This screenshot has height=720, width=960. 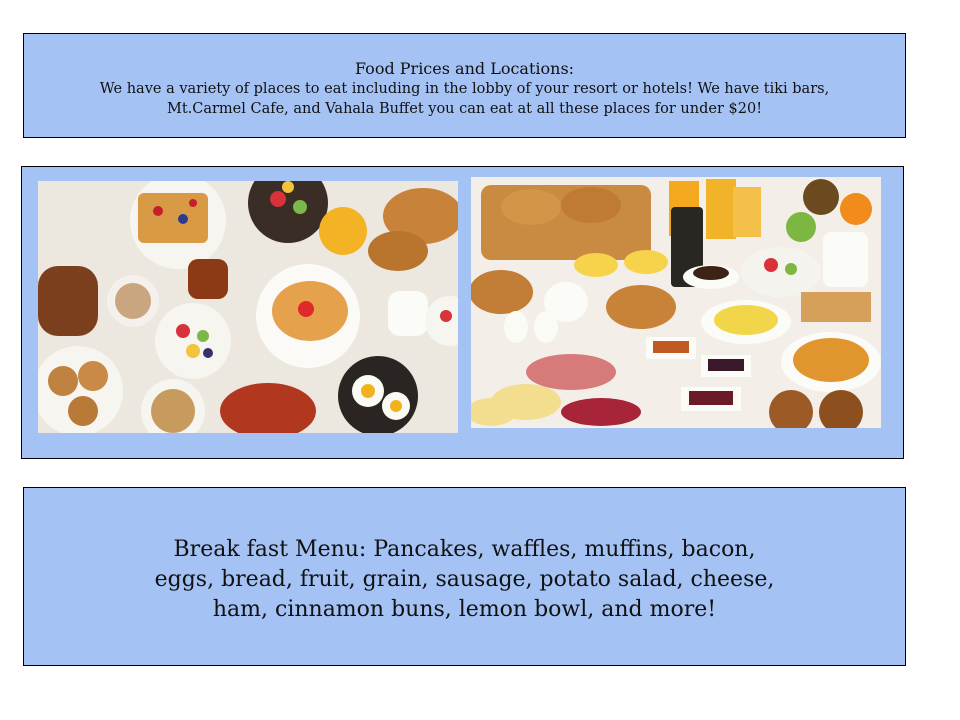 I want to click on breakfast-buffet-photo, so click(x=676, y=302).